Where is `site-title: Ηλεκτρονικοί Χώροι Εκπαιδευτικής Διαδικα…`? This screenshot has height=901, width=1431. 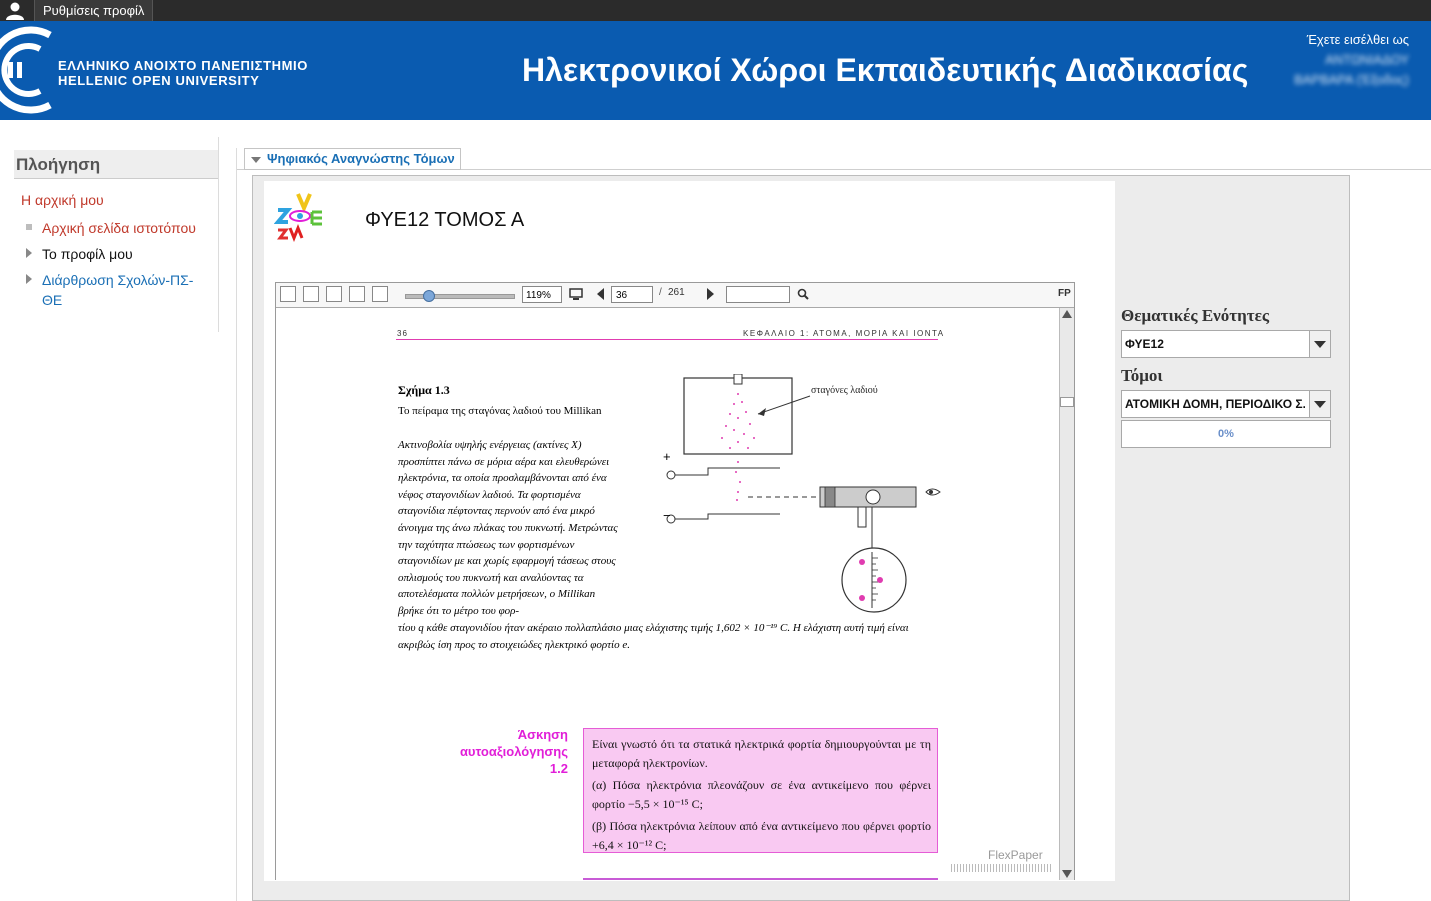 site-title: Ηλεκτρονικοί Χώροι Εκπαιδευτικής Διαδικα… is located at coordinates (885, 70).